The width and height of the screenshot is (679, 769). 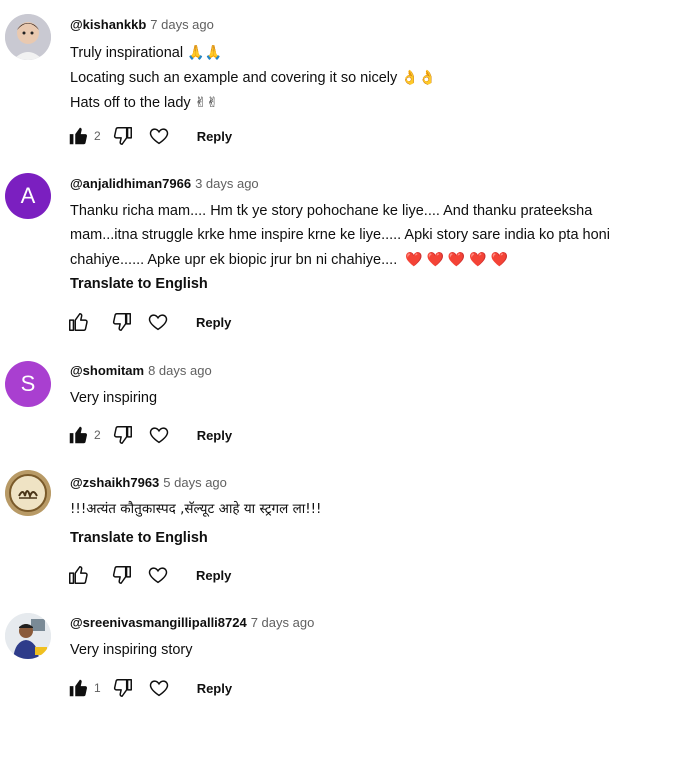 I want to click on comment-line: Truly inspirational, so click(x=127, y=53).